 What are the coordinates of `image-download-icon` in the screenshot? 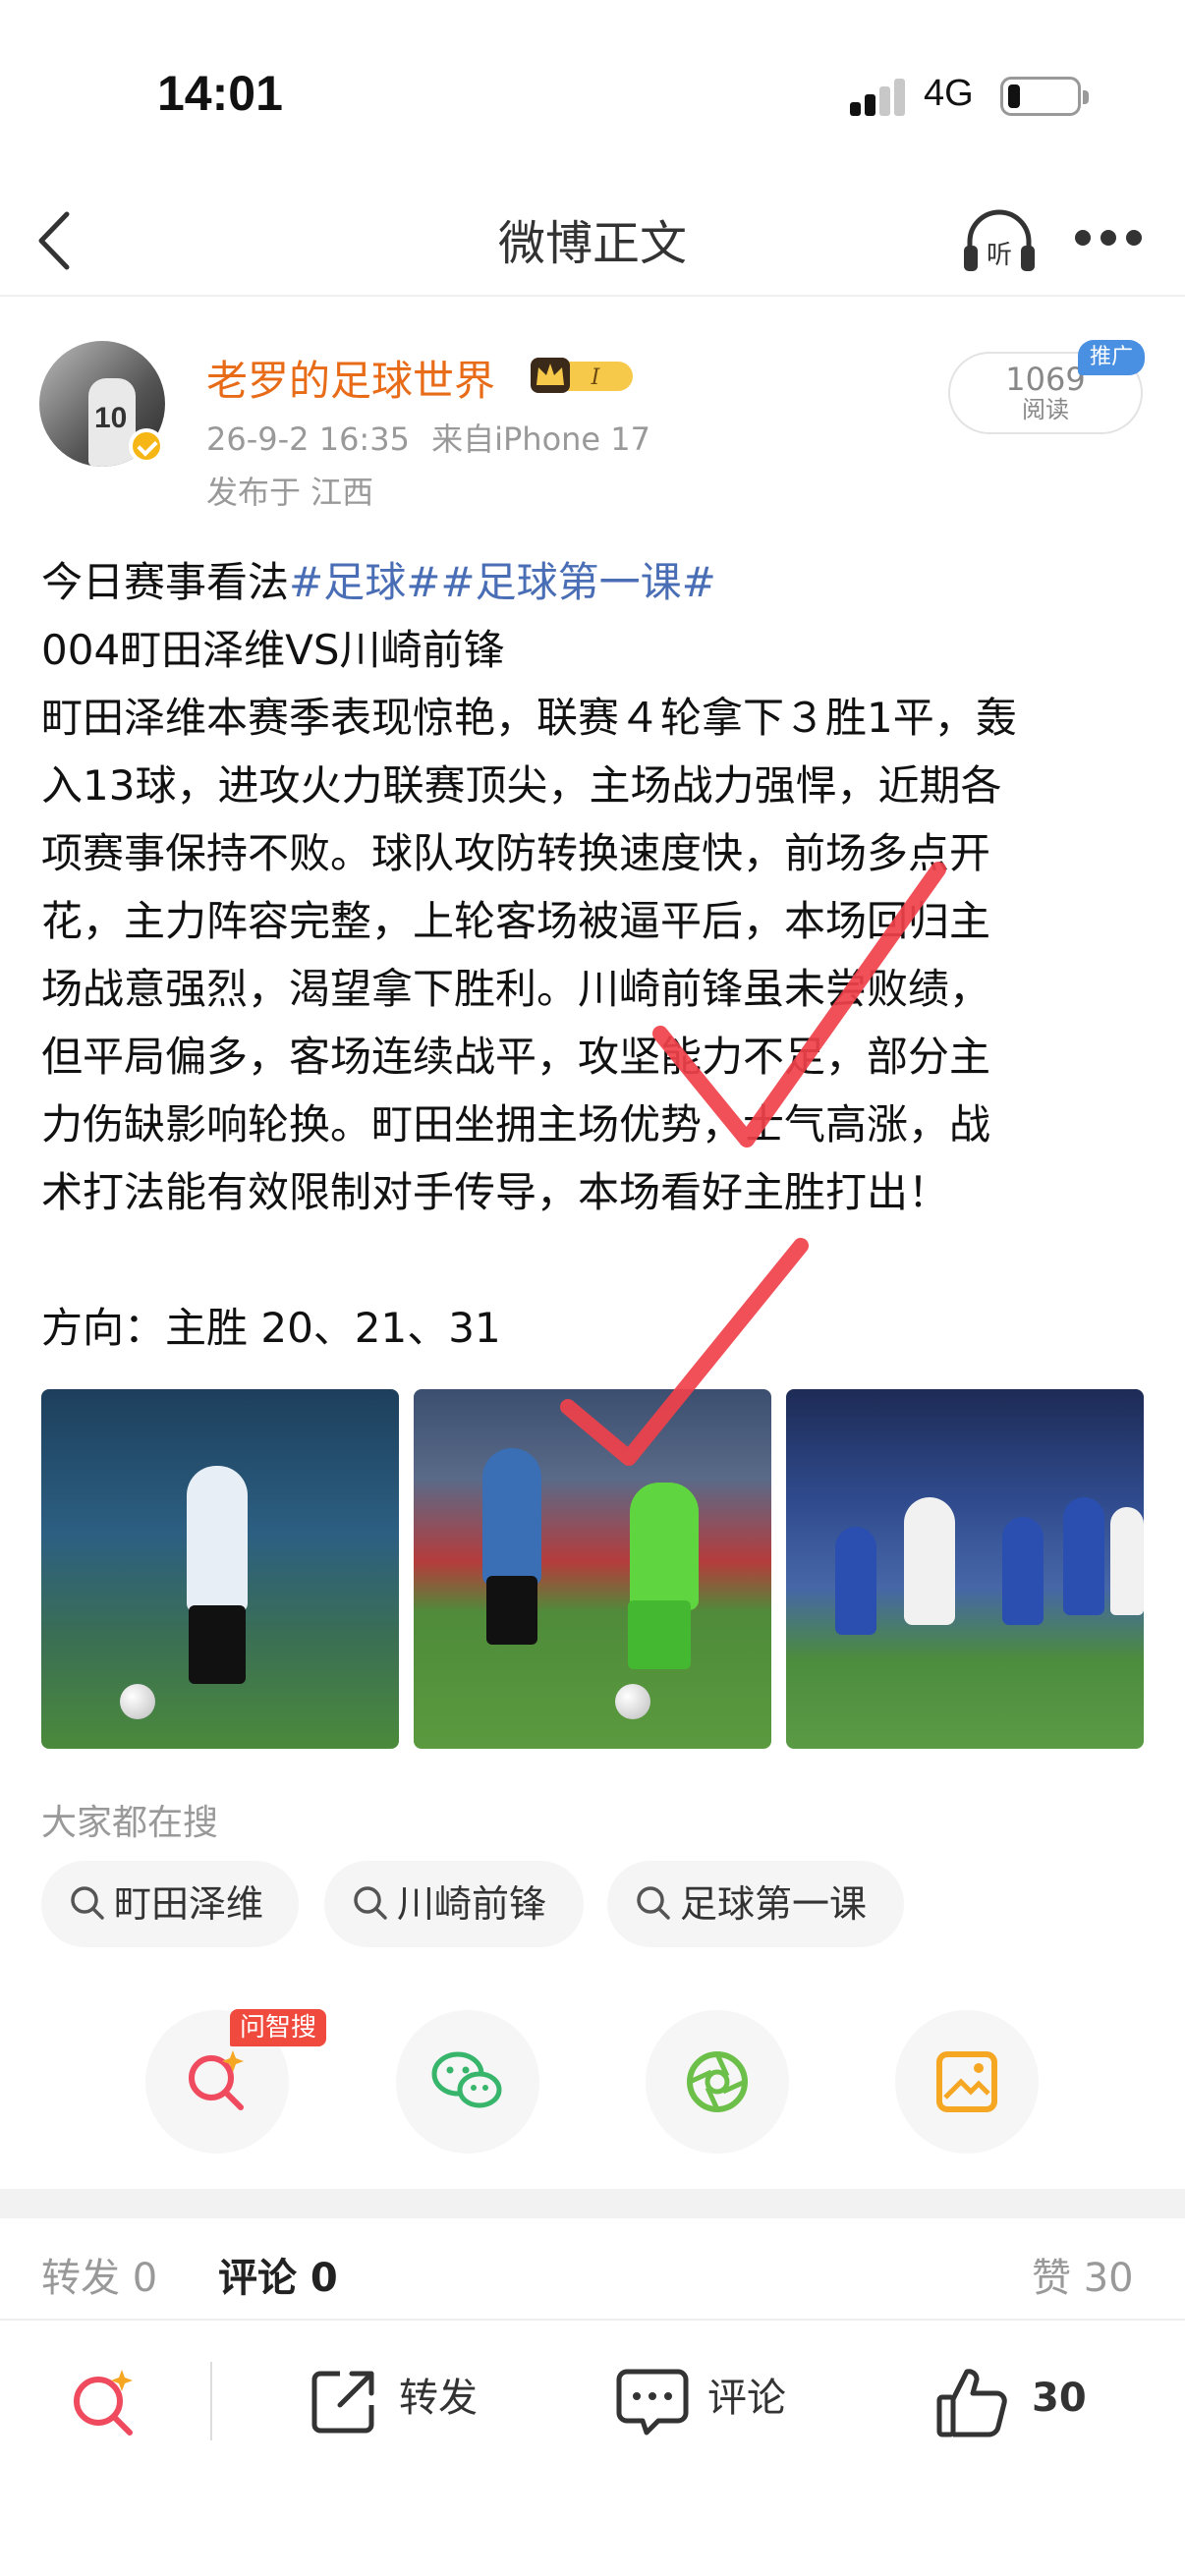 It's located at (967, 2081).